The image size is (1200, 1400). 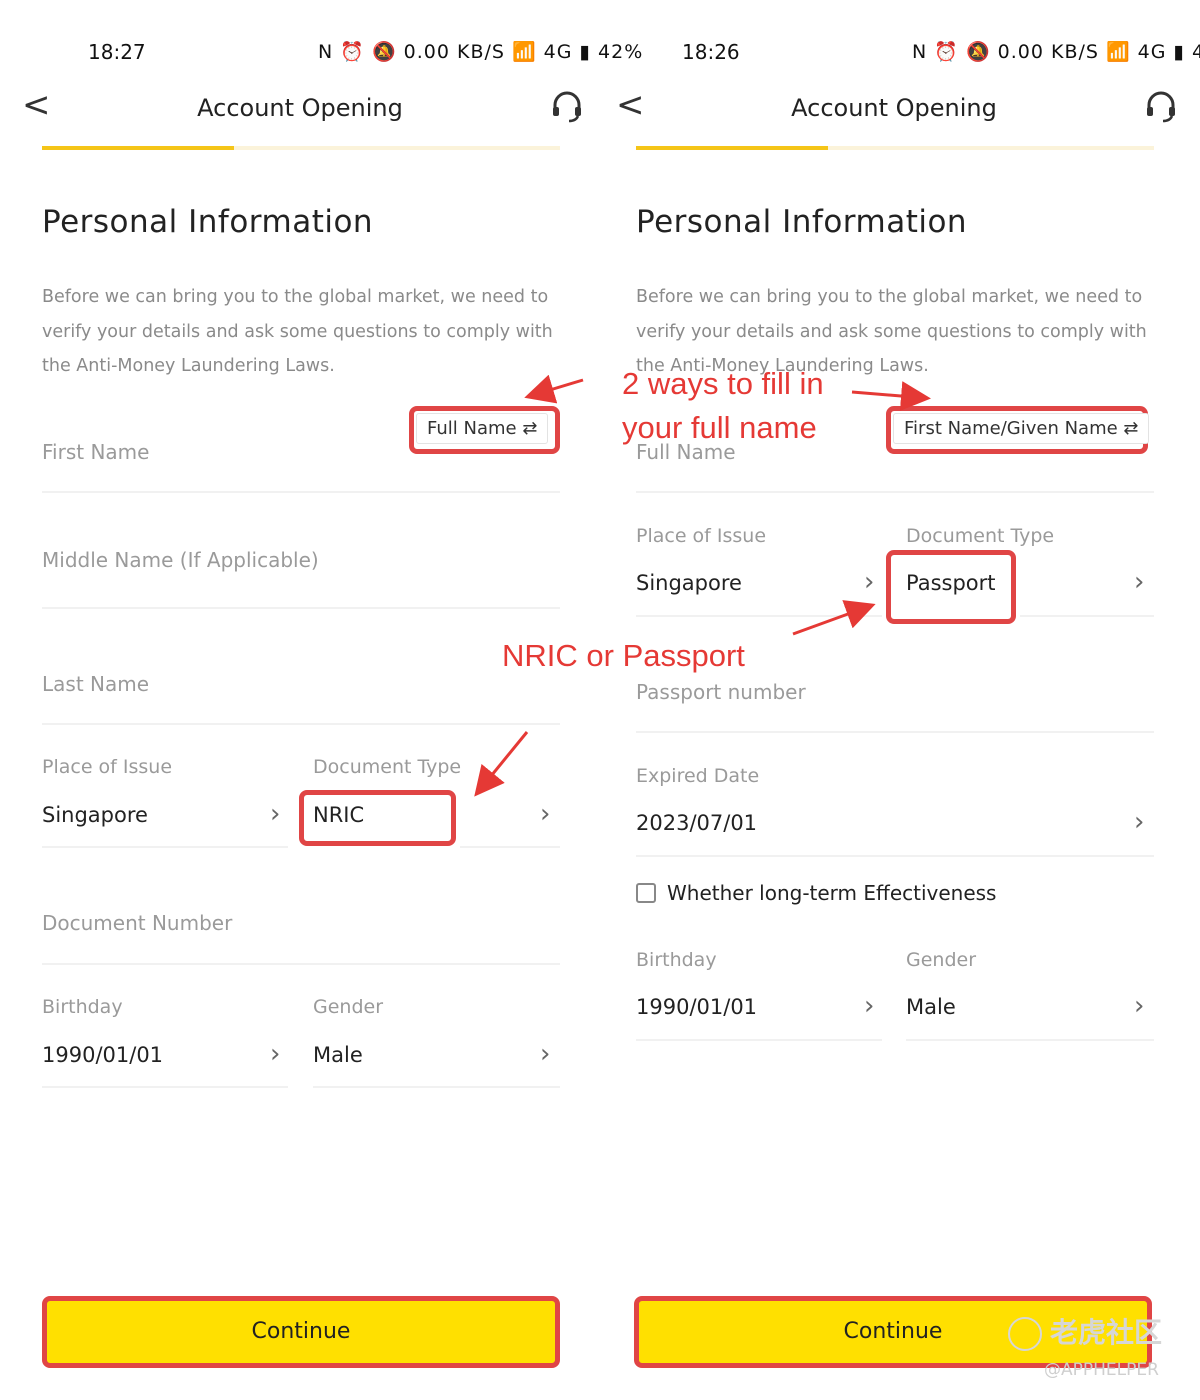 What do you see at coordinates (95, 684) in the screenshot?
I see `last-name-field: Last Name` at bounding box center [95, 684].